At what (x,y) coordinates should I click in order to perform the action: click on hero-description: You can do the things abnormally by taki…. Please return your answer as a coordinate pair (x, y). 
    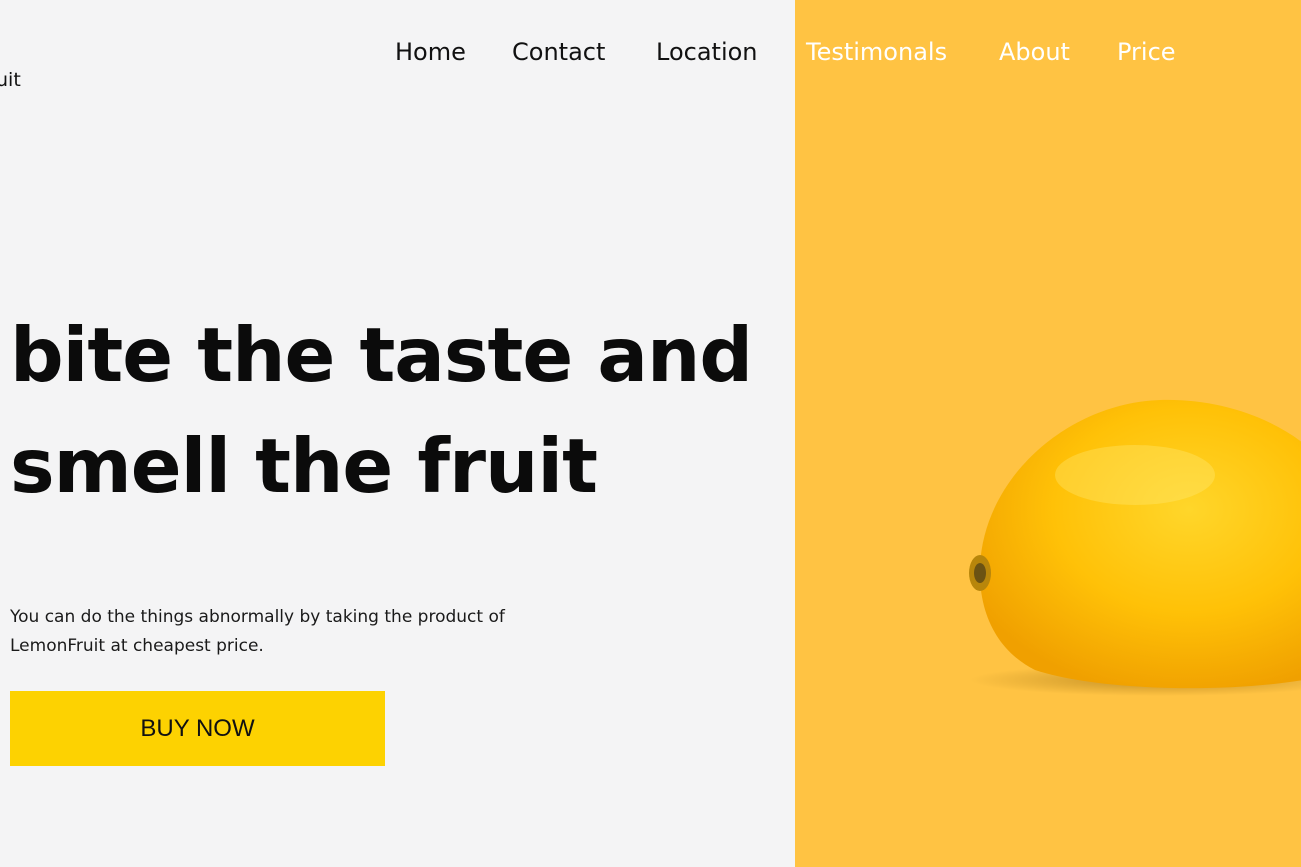
    Looking at the image, I should click on (257, 631).